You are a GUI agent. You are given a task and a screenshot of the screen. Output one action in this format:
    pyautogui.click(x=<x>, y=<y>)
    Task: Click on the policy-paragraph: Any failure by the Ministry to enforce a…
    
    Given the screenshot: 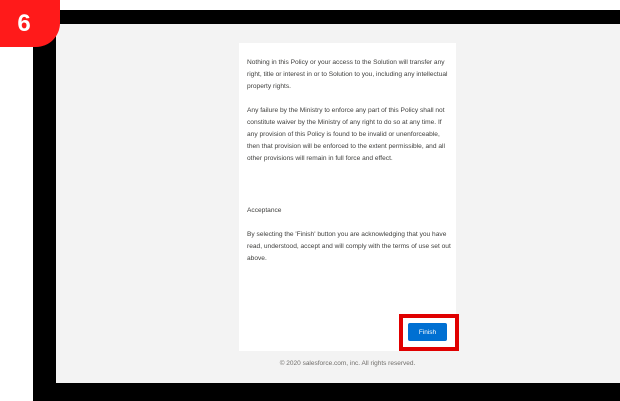 What is the action you would take?
    pyautogui.click(x=346, y=134)
    